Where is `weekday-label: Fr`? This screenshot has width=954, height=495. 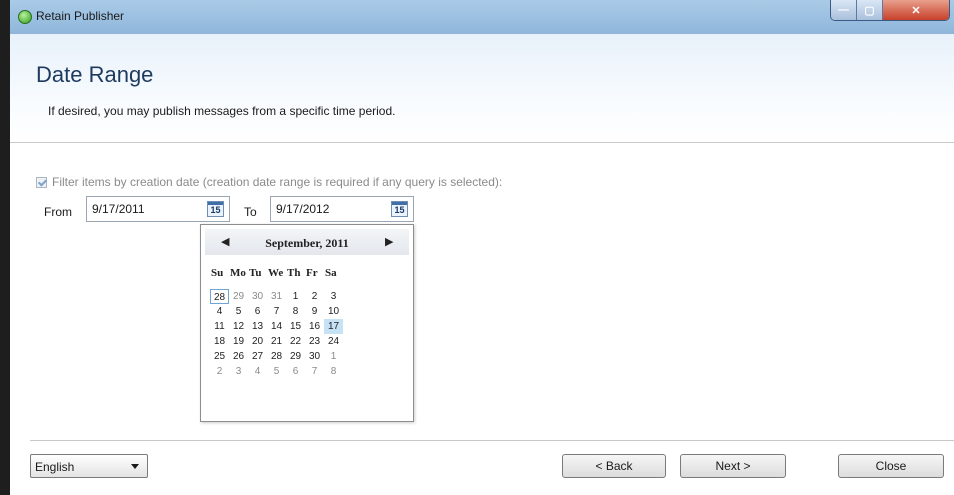 weekday-label: Fr is located at coordinates (312, 273).